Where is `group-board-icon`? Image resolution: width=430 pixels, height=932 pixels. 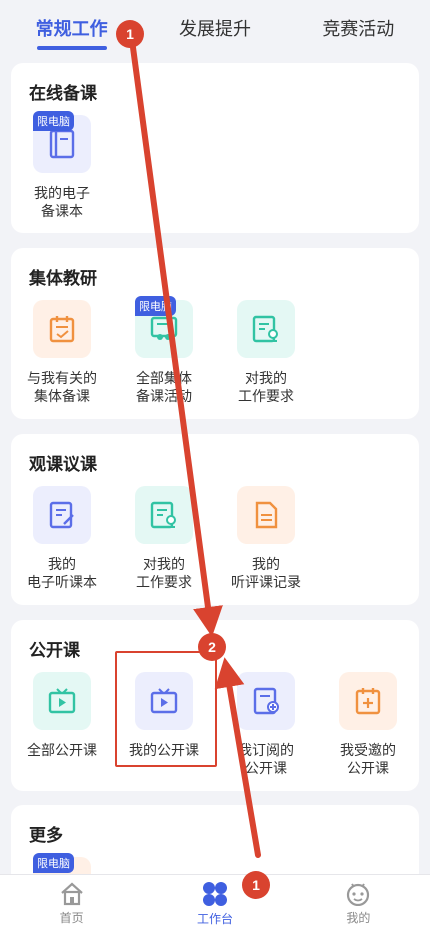 group-board-icon is located at coordinates (164, 328).